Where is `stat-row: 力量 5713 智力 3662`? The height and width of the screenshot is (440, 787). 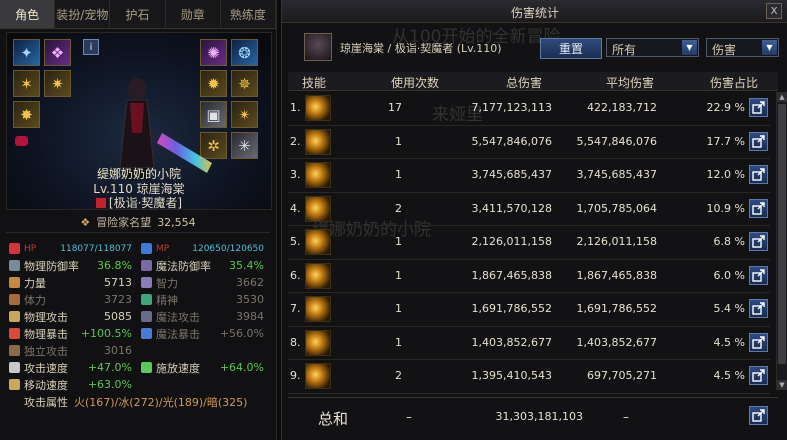
stat-row: 力量 5713 智力 3662 is located at coordinates (138, 282).